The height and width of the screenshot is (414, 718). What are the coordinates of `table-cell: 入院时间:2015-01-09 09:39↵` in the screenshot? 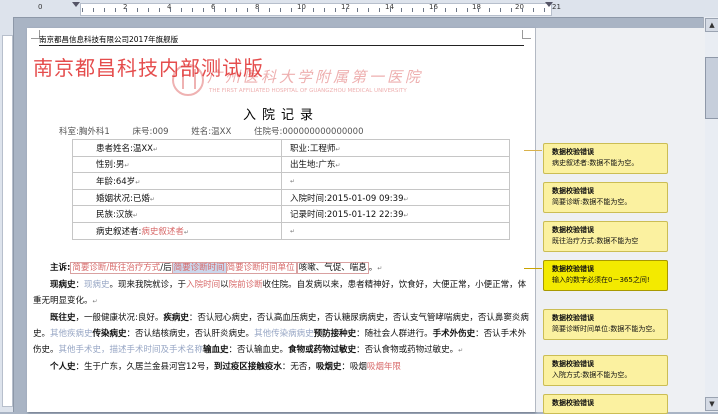 It's located at (395, 197).